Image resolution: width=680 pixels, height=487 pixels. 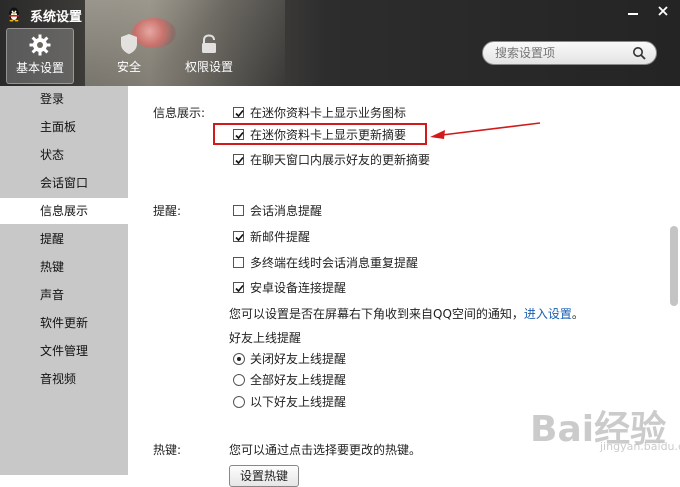 What do you see at coordinates (280, 237) in the screenshot?
I see `checkbox-label: 新邮件提醒` at bounding box center [280, 237].